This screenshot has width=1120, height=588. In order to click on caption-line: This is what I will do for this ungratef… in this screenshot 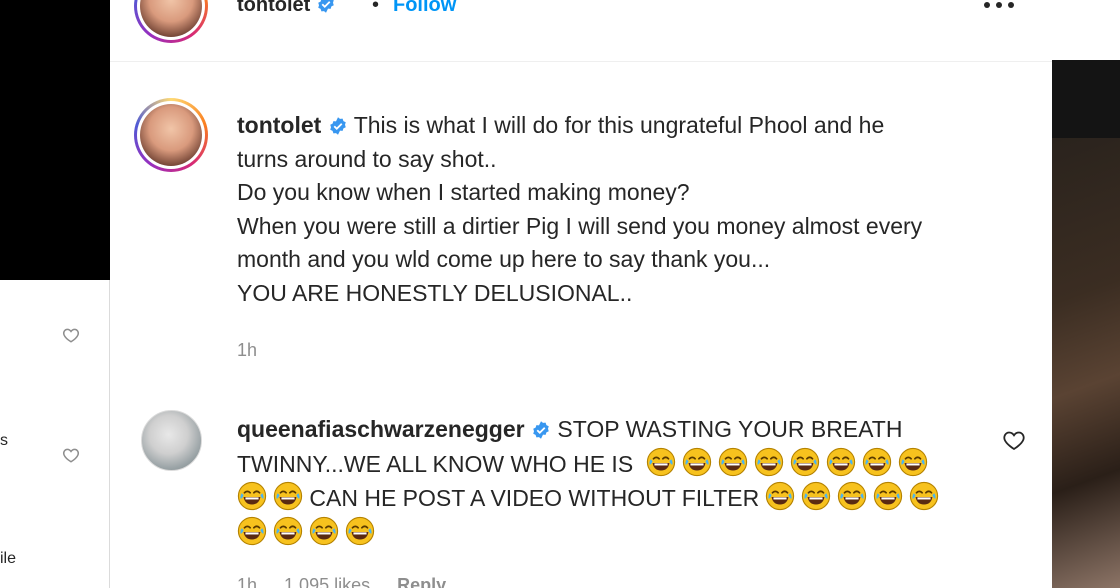, I will do `click(619, 125)`.